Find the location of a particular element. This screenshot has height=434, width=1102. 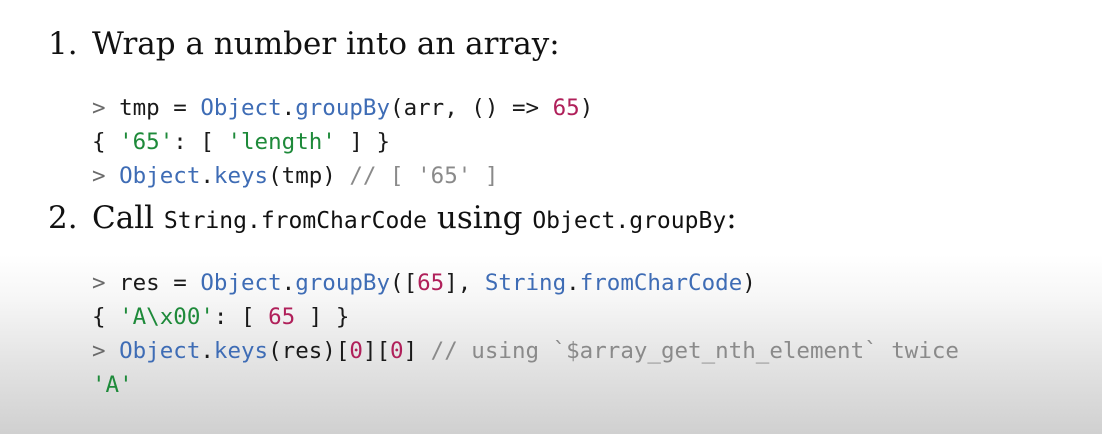

code-token-fn: fromCharCode is located at coordinates (661, 283).